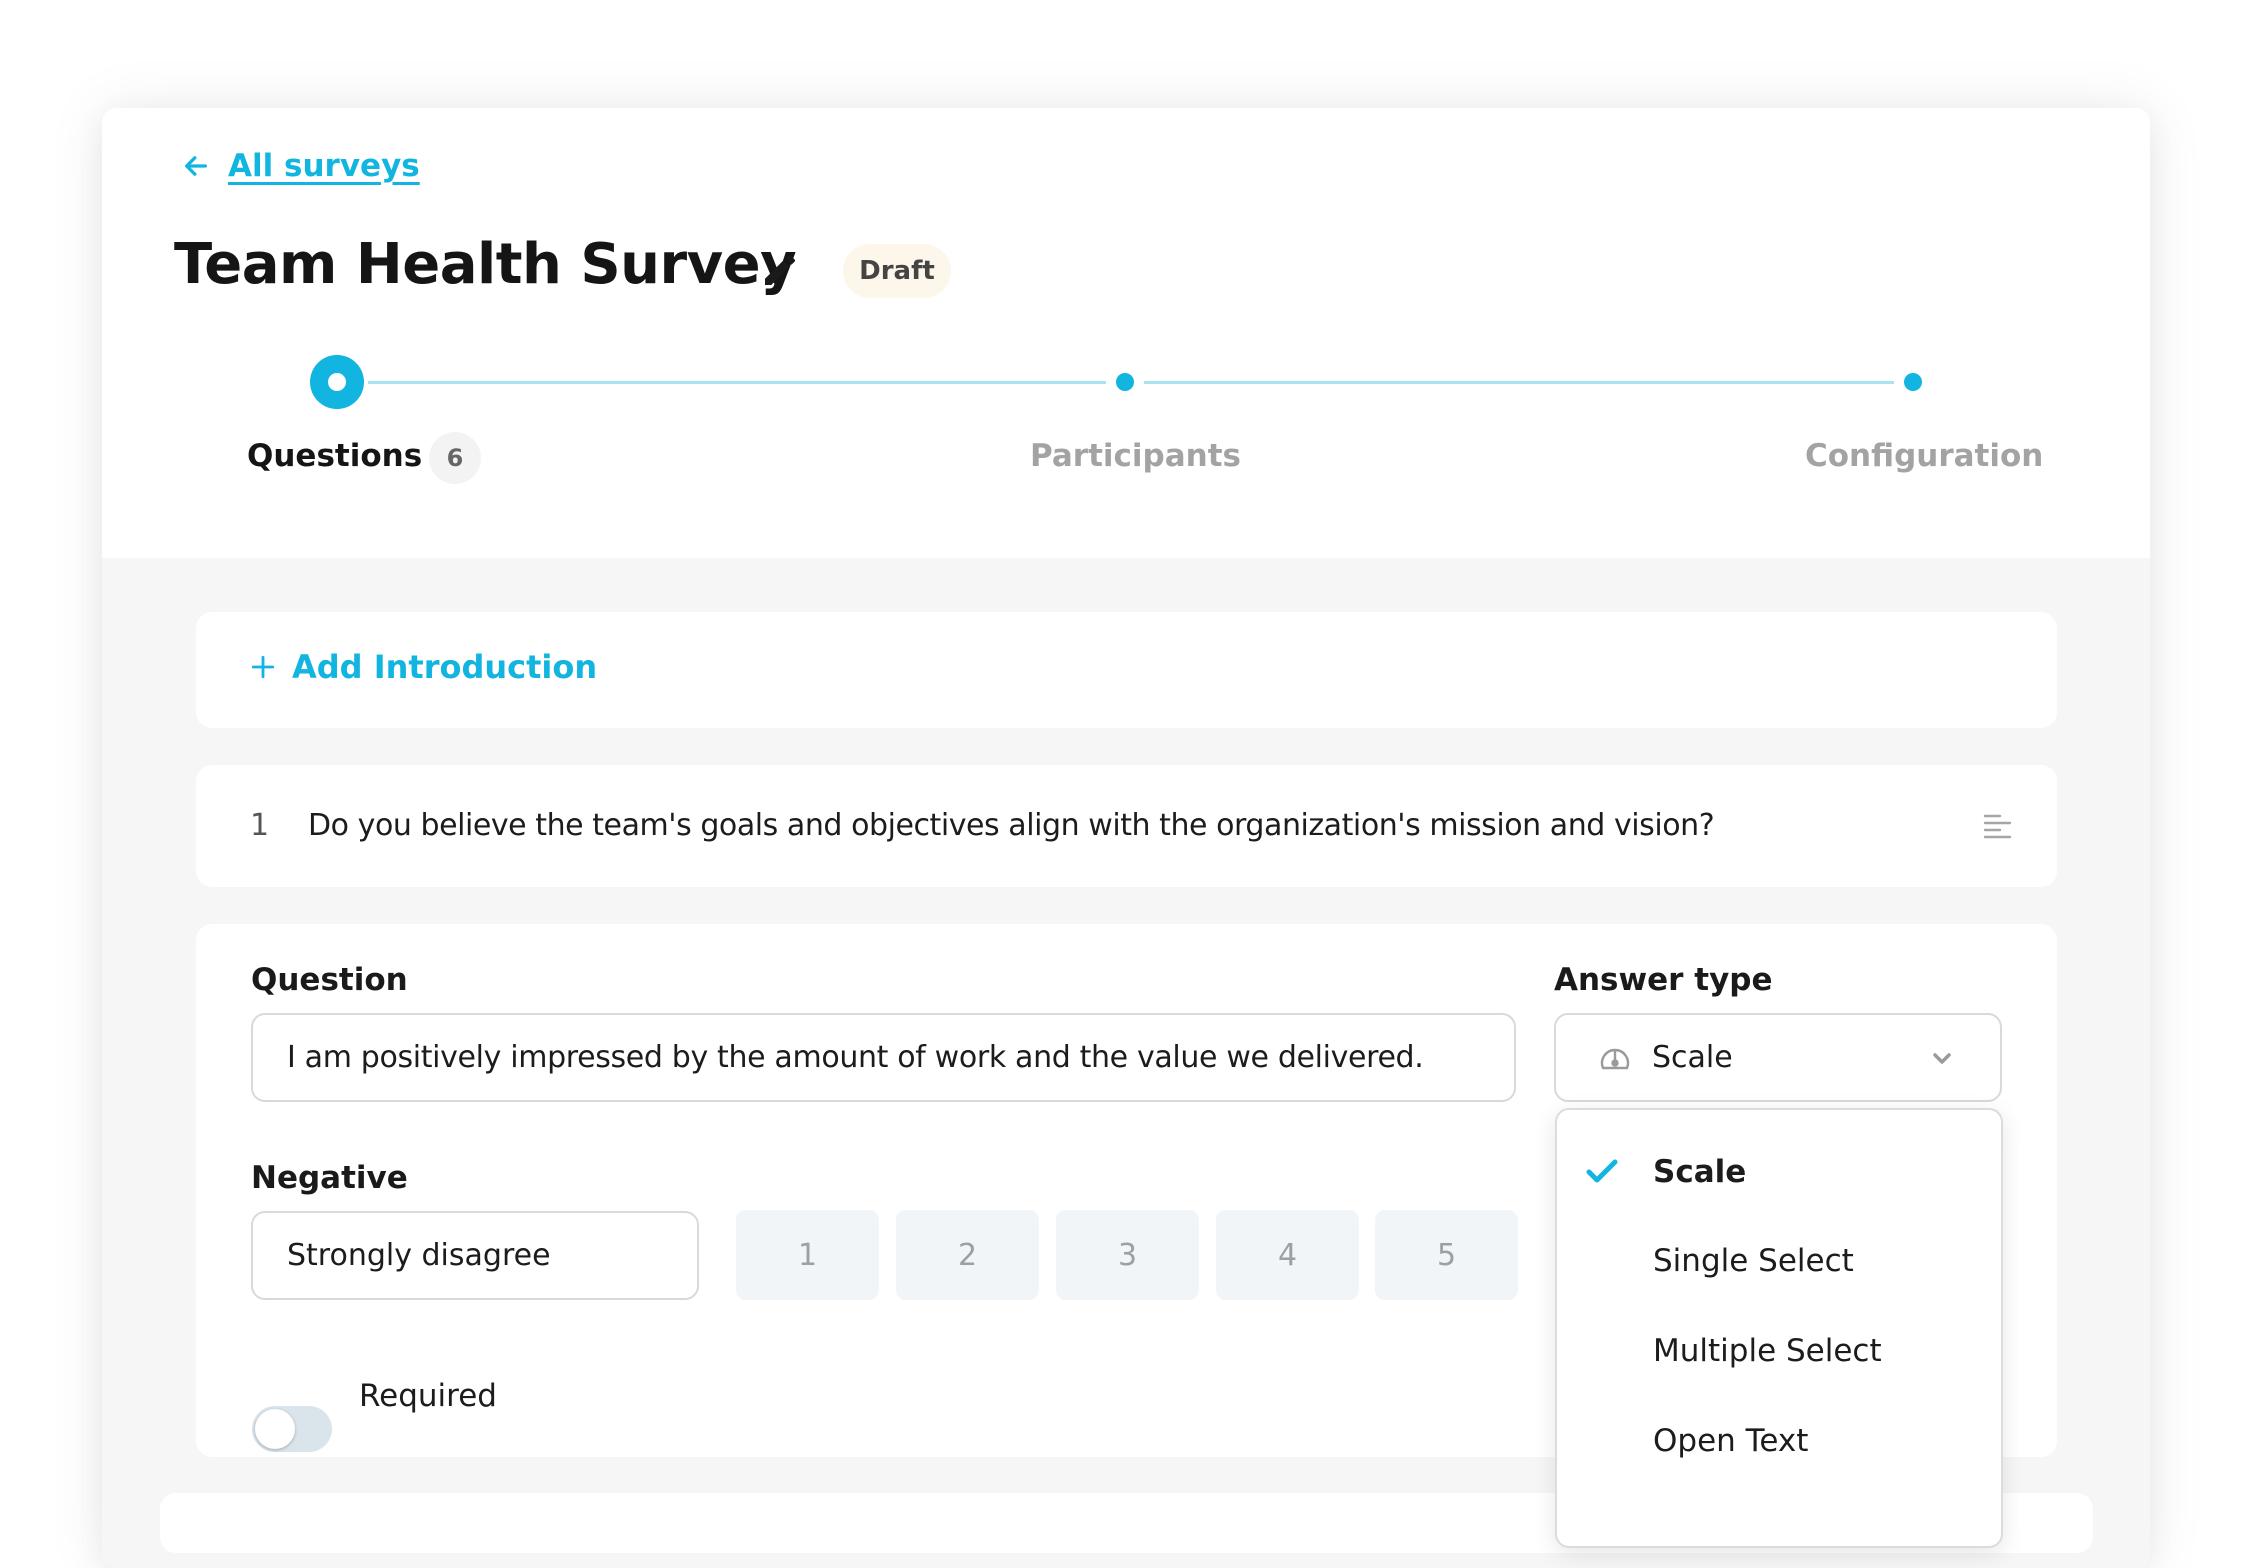  I want to click on step-participants-label: Participants, so click(1135, 456).